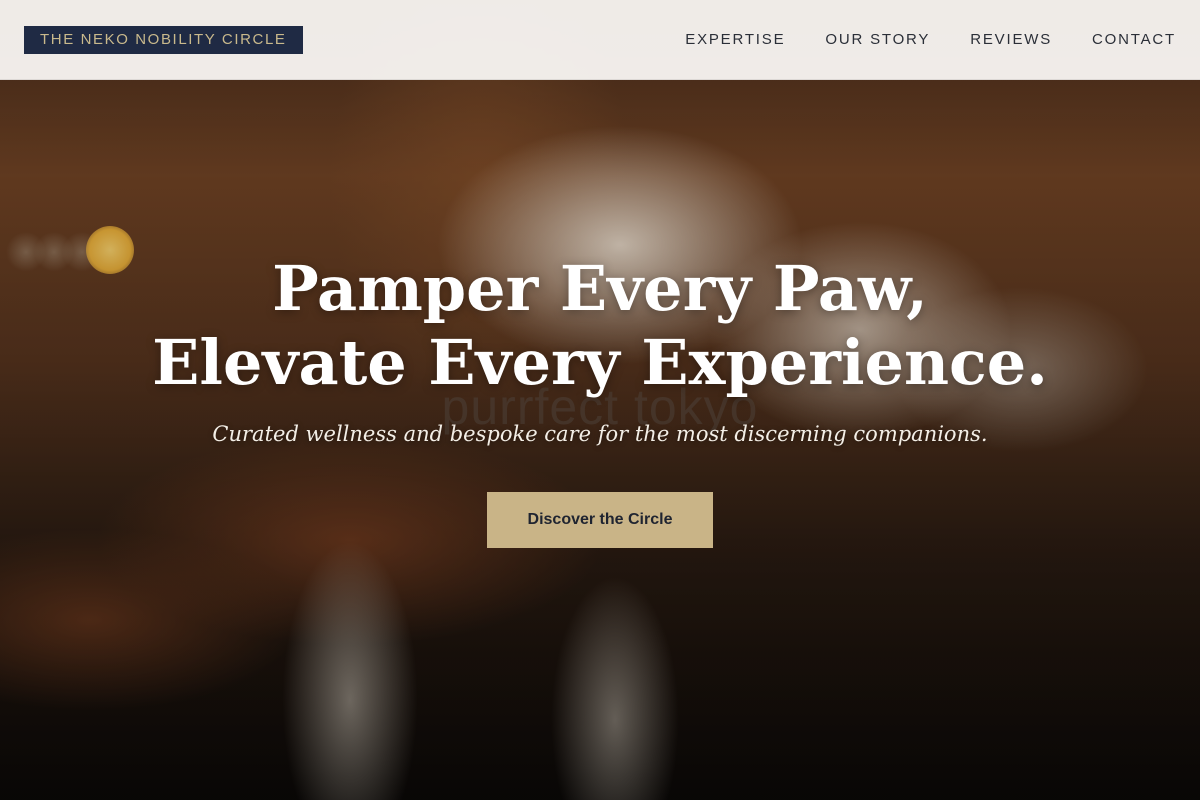 This screenshot has width=1200, height=800. I want to click on nav-link-our-story: OUR STORY, so click(877, 39).